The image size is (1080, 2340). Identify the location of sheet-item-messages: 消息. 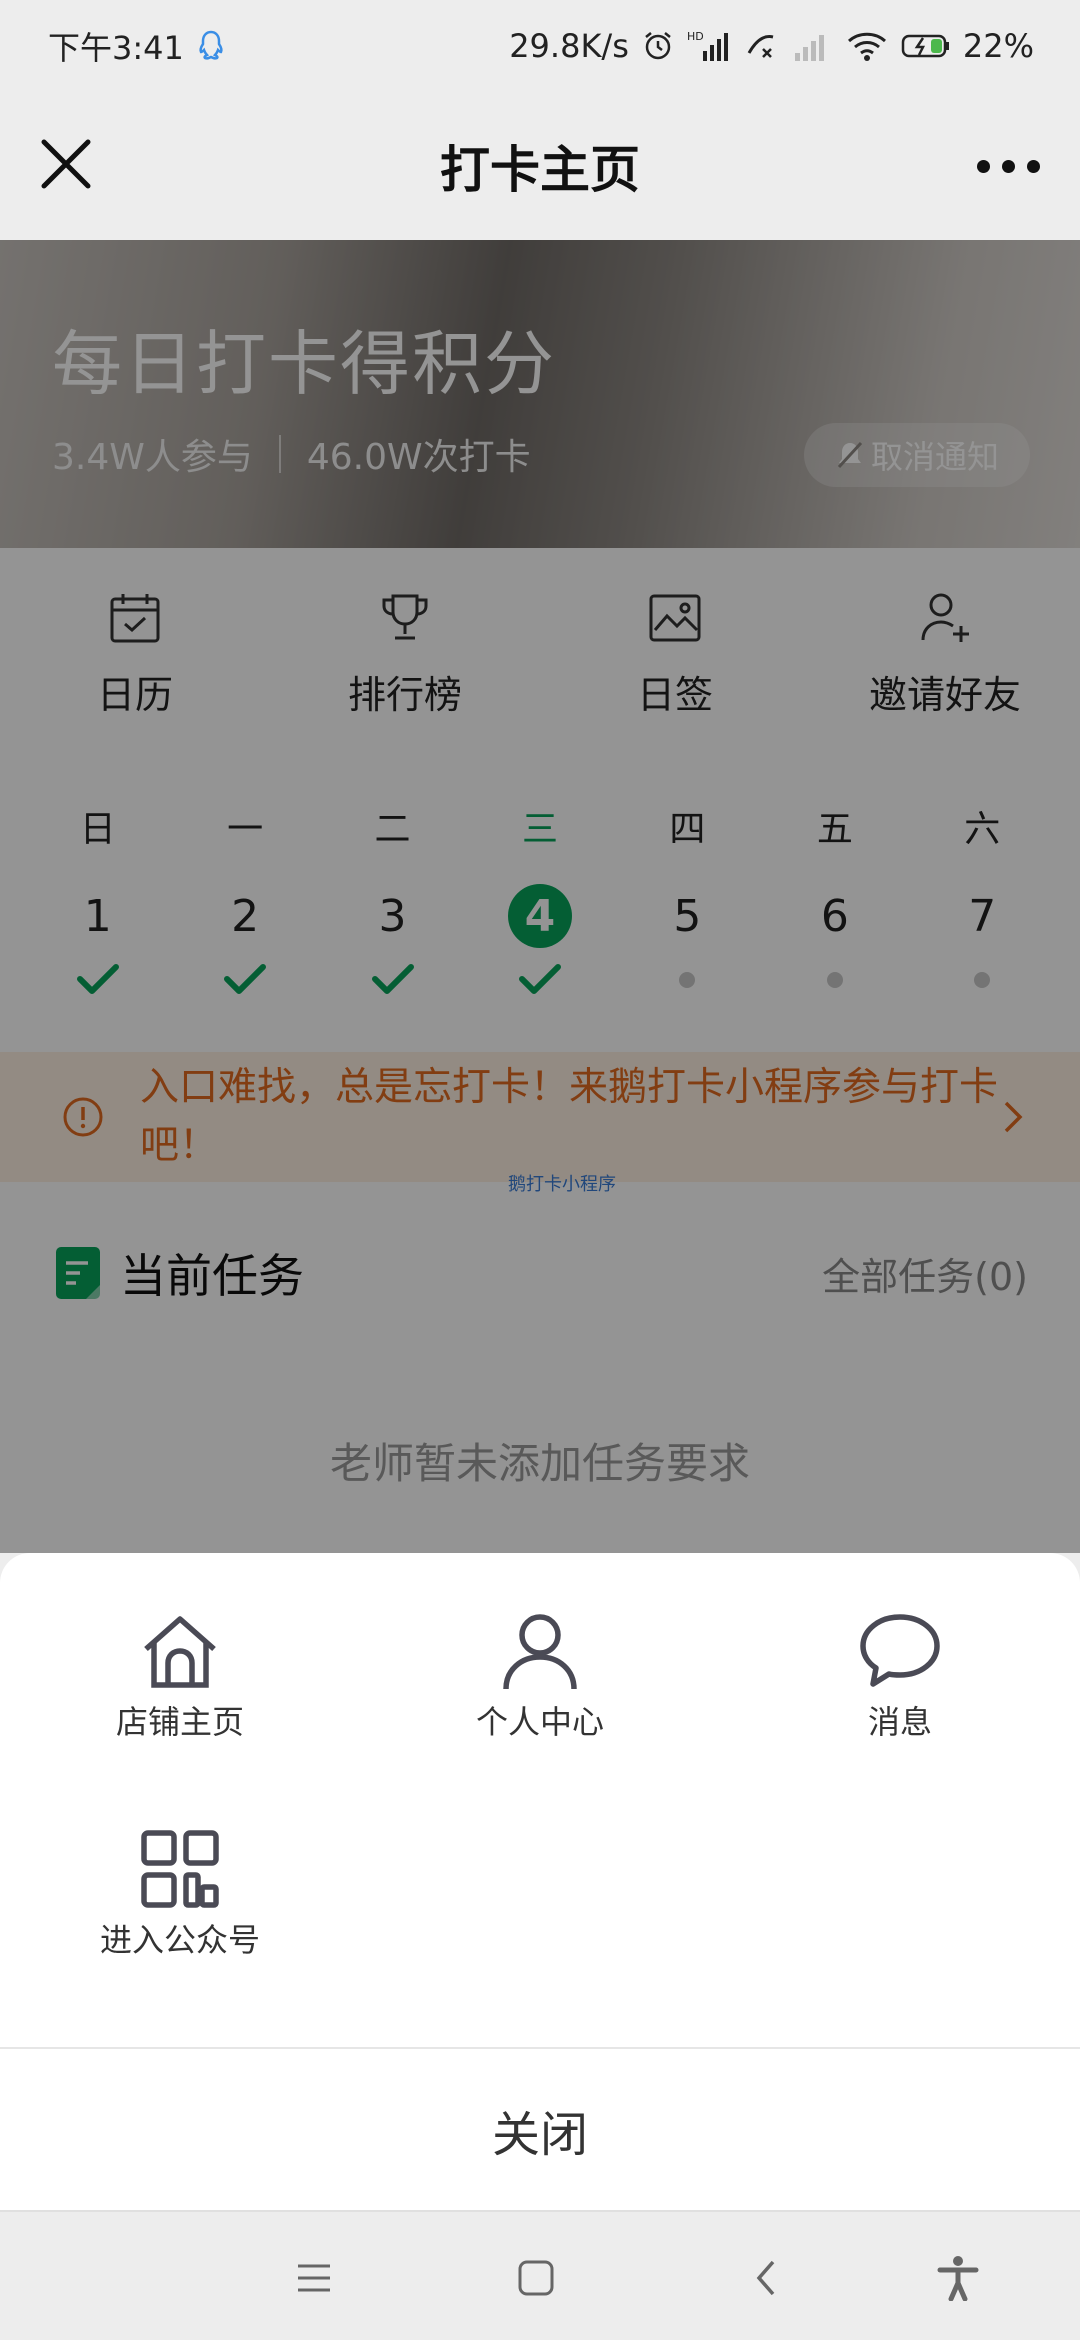
(900, 1677).